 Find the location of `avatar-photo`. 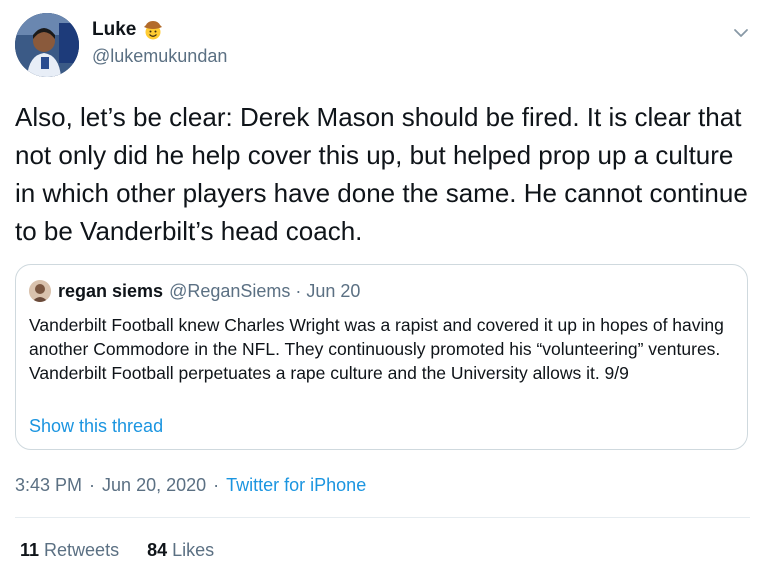

avatar-photo is located at coordinates (47, 45).